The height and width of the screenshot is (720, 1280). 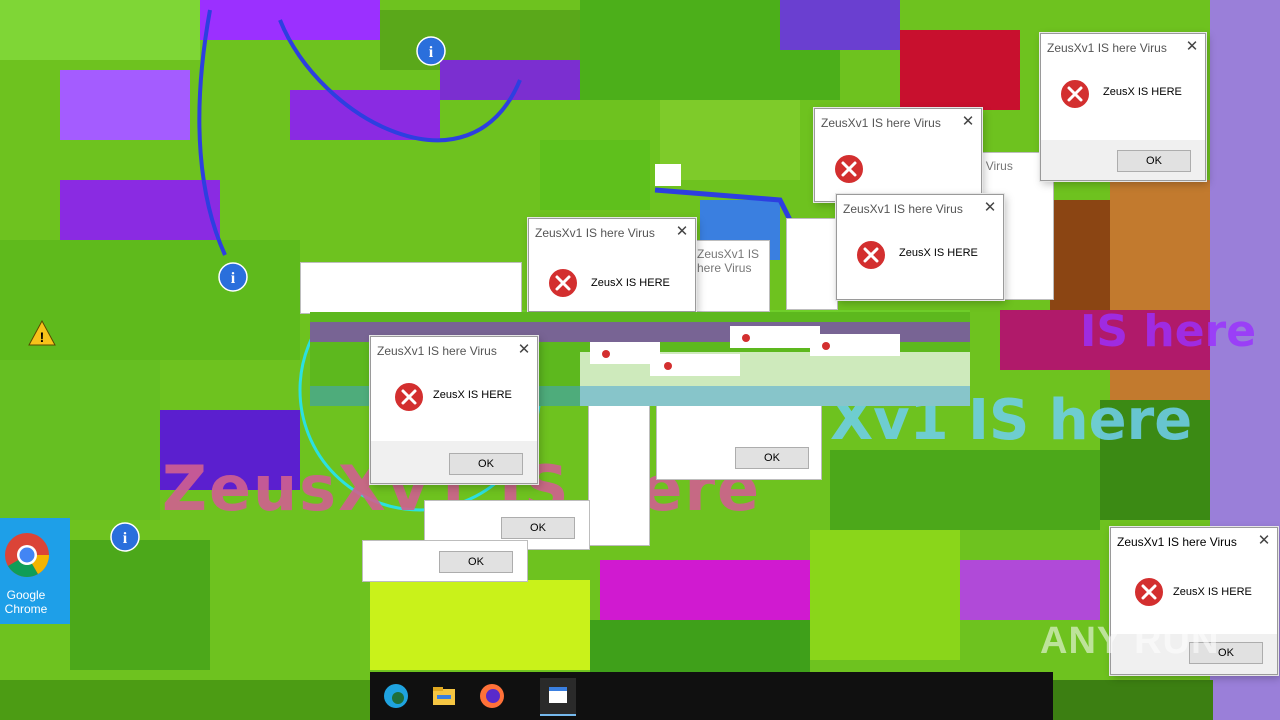 I want to click on chrome-icon, so click(x=27, y=555).